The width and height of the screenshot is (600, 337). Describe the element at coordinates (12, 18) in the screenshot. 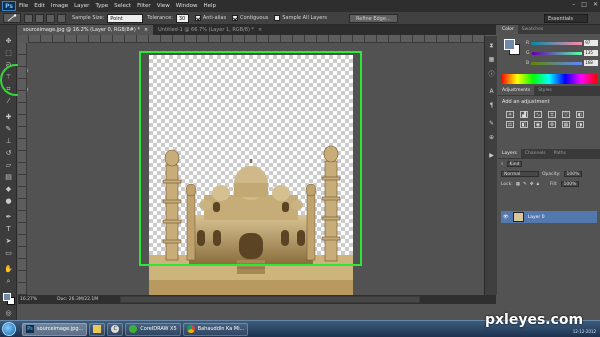

I see `tool-preset-picker` at that location.